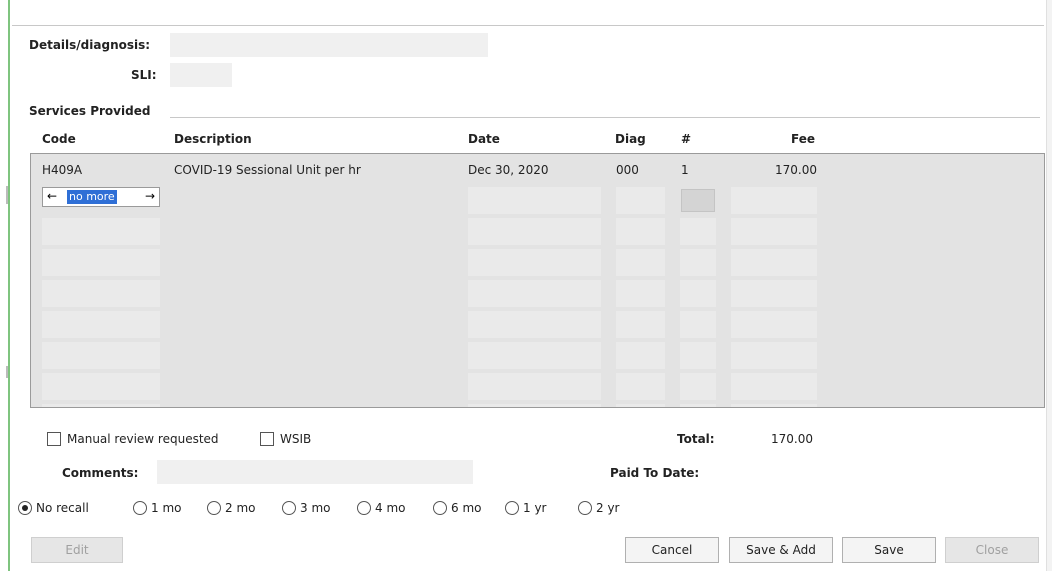 This screenshot has height=571, width=1052. I want to click on recall-radio-2yr, so click(585, 508).